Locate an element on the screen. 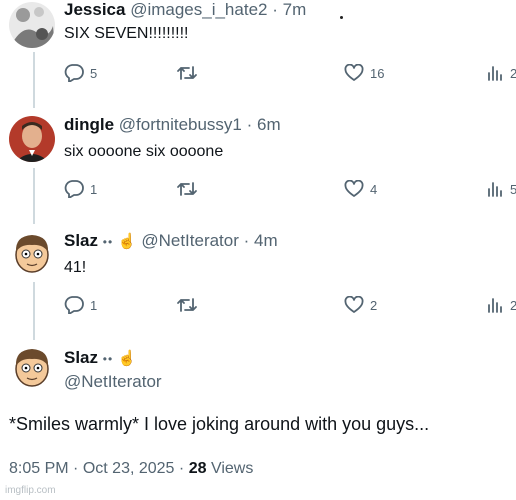 This screenshot has width=516, height=500. tweet-date: Oct 23, 2025 is located at coordinates (129, 468).